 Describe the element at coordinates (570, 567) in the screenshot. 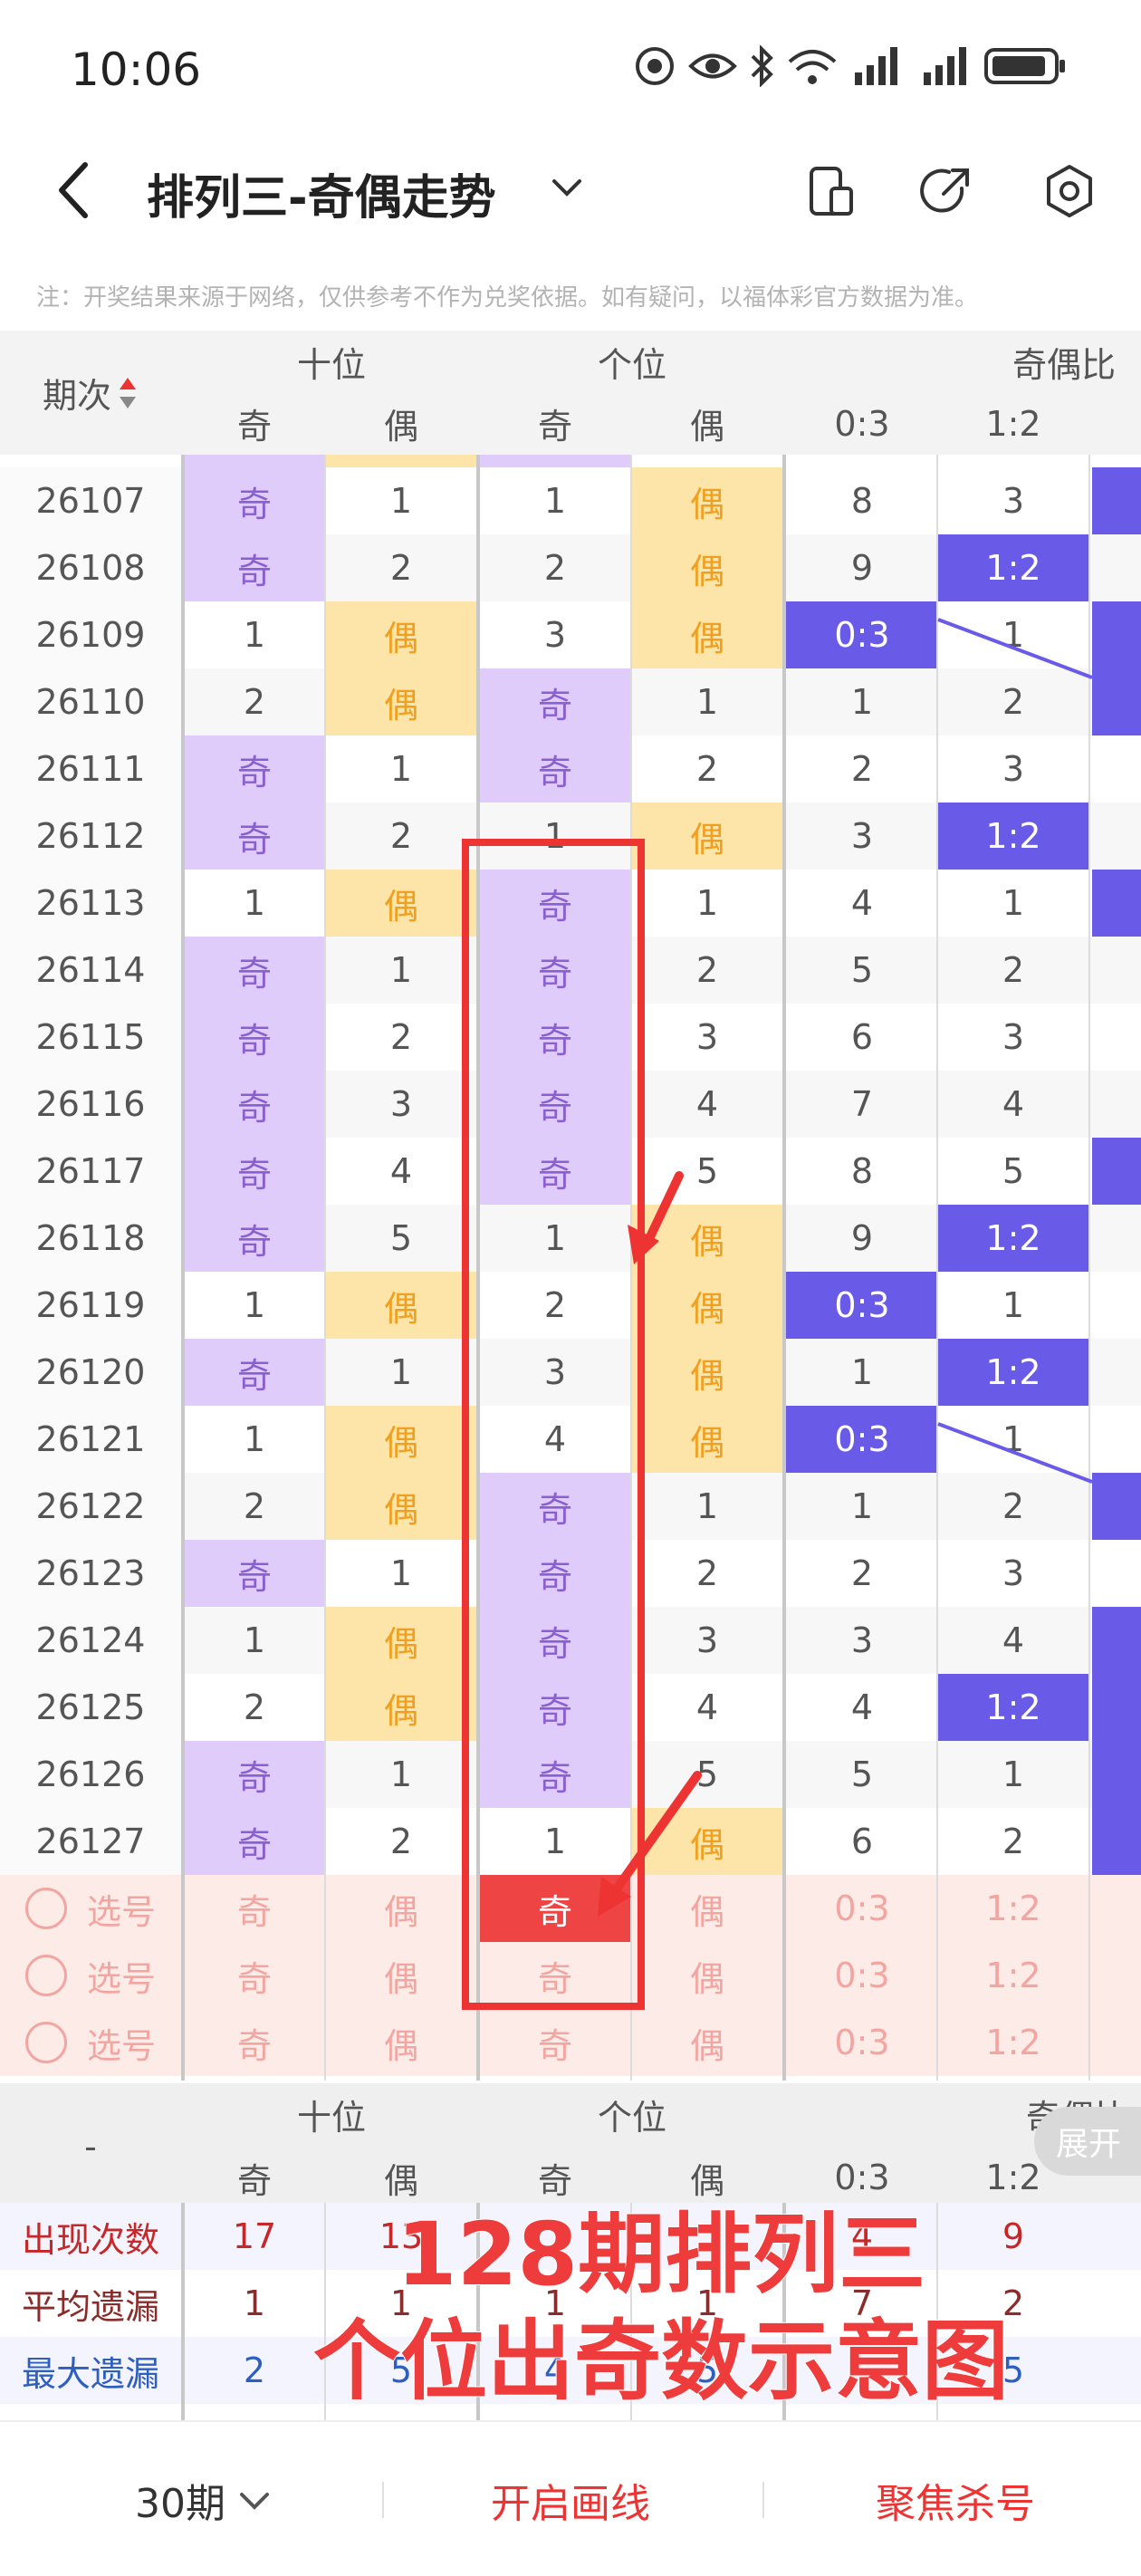

I see `table-row: 26108 奇 2 2 偶 9 1:2` at that location.